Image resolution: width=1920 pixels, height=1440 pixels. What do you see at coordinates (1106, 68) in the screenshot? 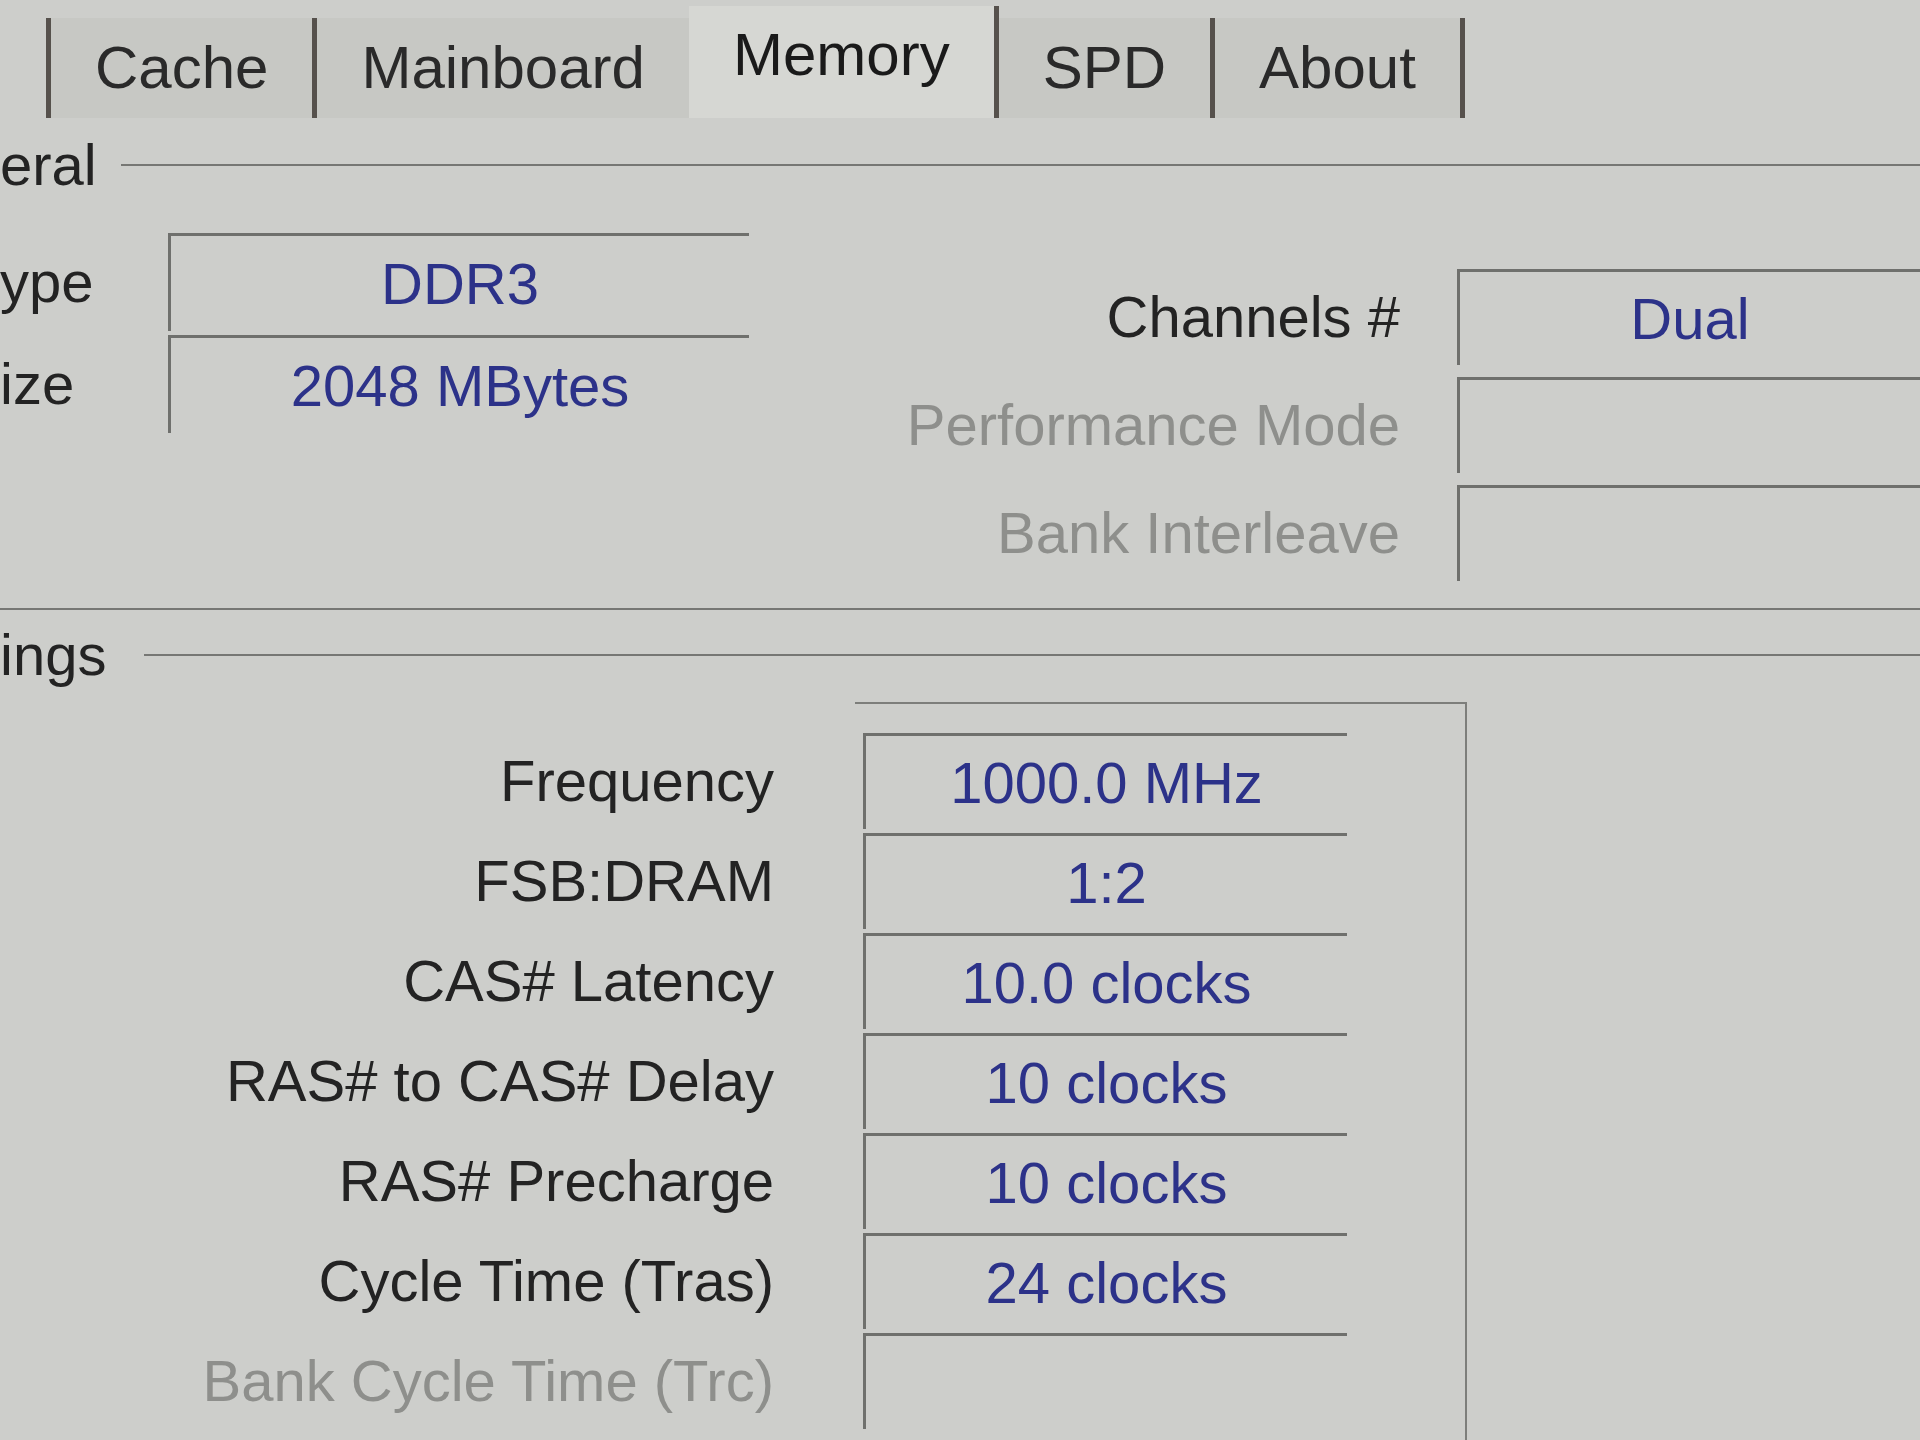
I see `tab: SPD` at bounding box center [1106, 68].